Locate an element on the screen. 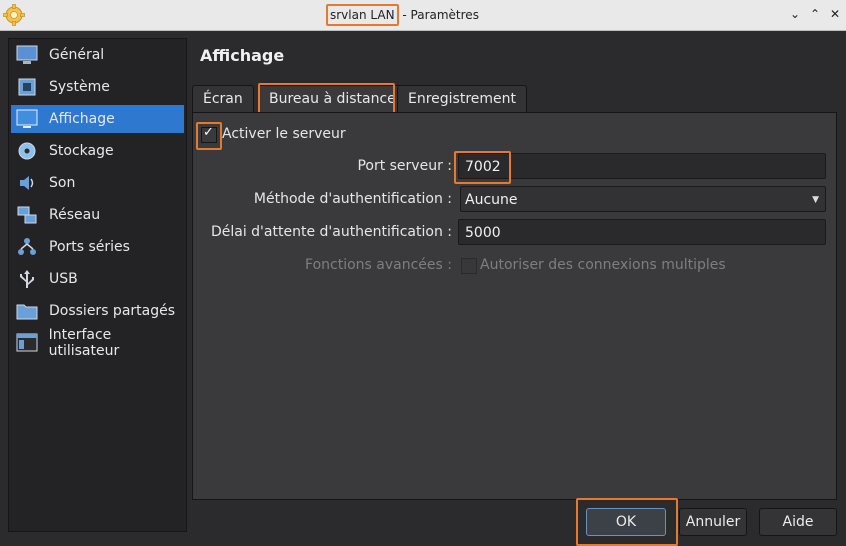  auth-method-value: Aucune is located at coordinates (491, 200).